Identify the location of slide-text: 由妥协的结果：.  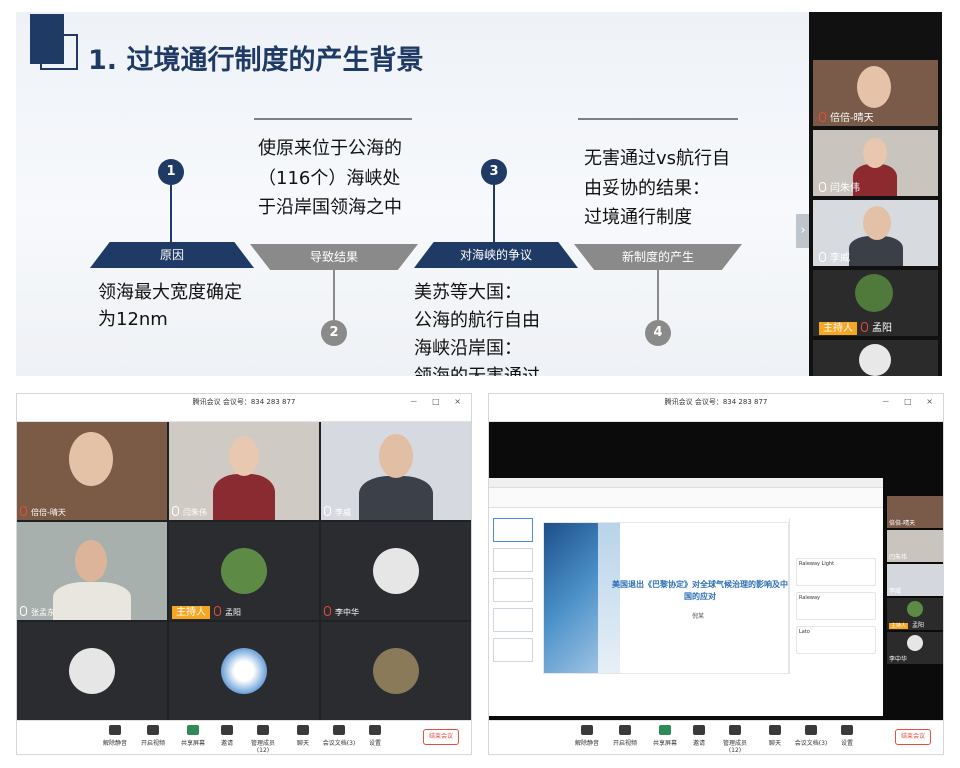
(647, 188).